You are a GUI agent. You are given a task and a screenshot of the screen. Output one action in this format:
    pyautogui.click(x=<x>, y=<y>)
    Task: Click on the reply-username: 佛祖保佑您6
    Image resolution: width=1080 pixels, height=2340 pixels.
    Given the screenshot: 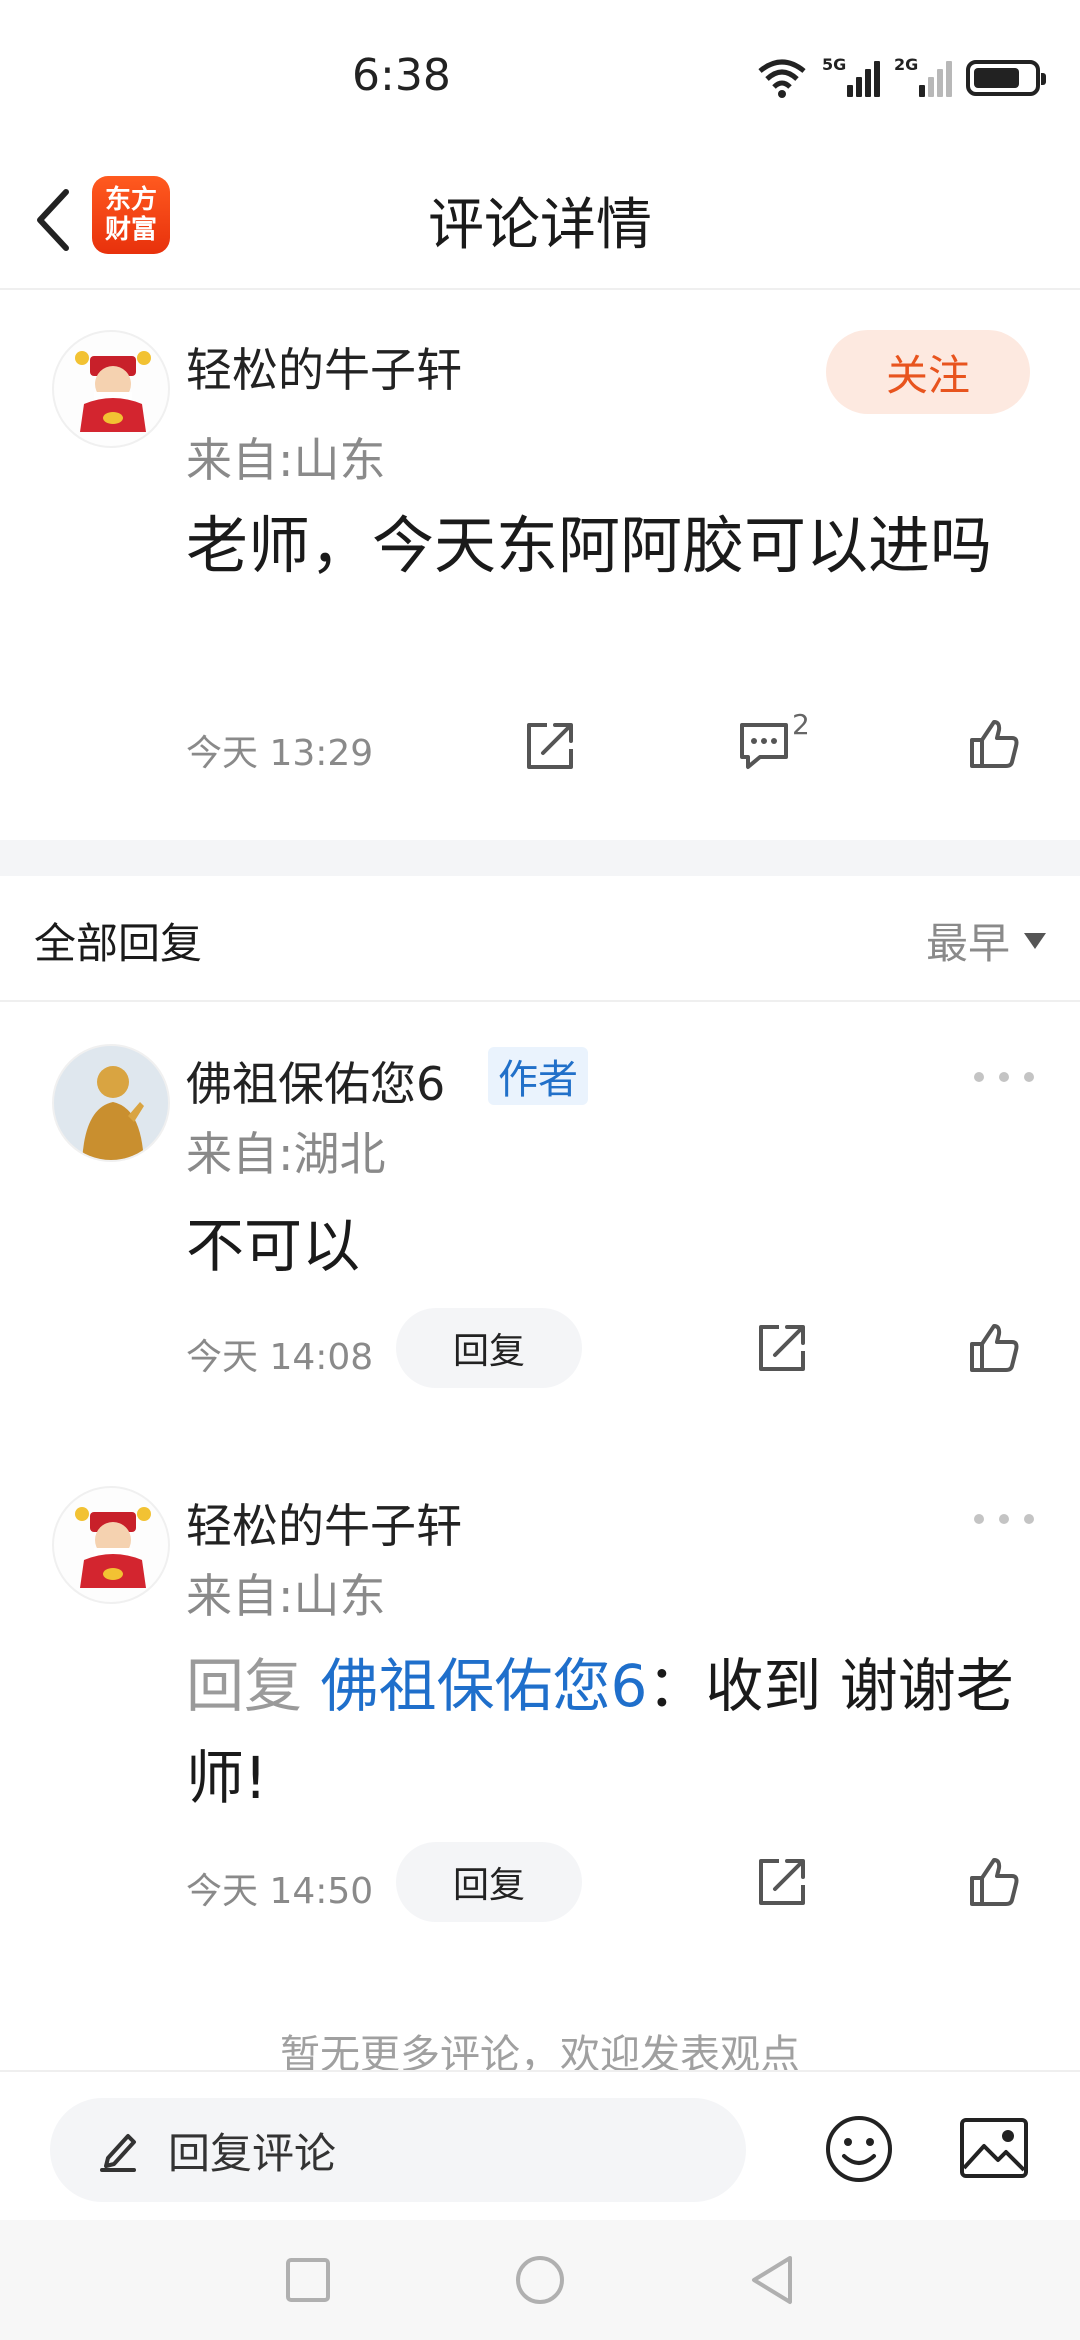 What is the action you would take?
    pyautogui.click(x=315, y=1081)
    